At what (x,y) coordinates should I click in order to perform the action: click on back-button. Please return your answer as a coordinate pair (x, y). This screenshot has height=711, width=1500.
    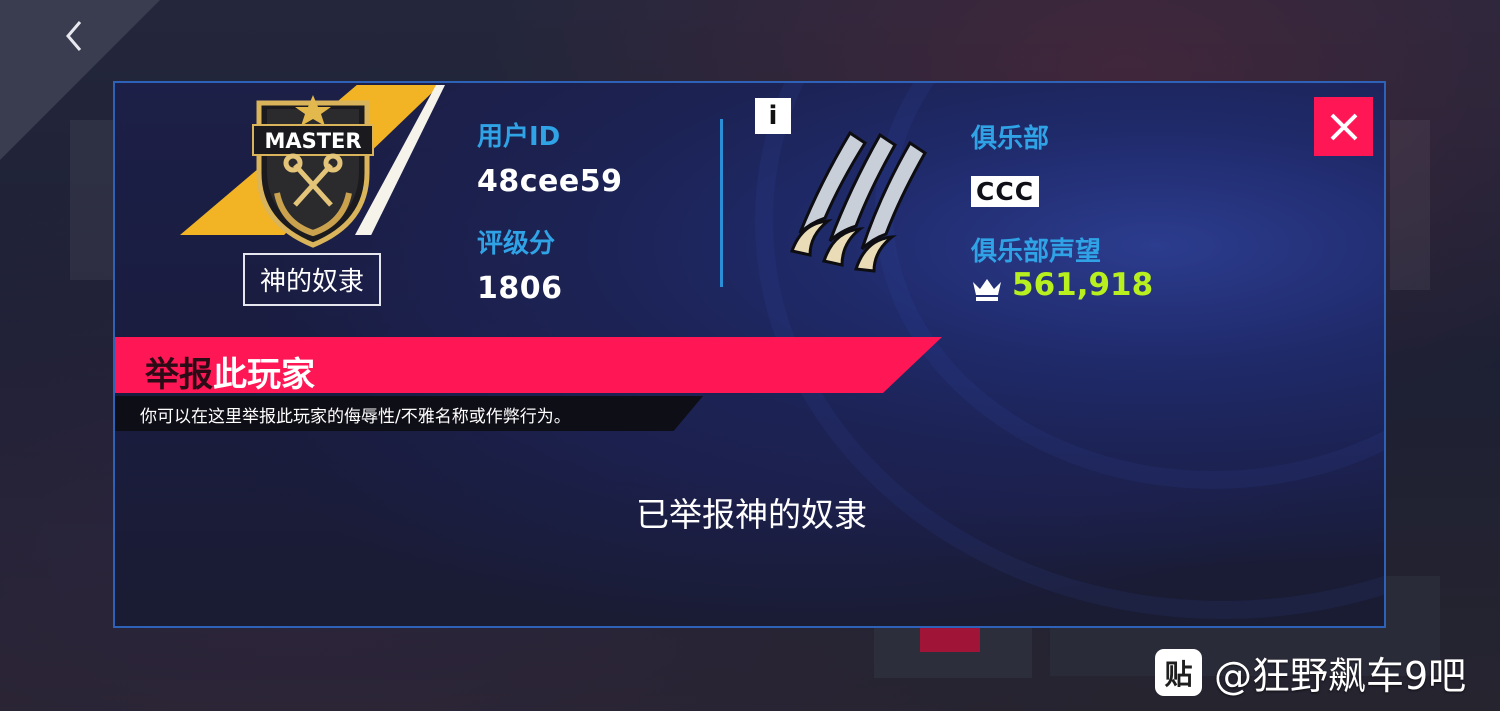
    Looking at the image, I should click on (75, 36).